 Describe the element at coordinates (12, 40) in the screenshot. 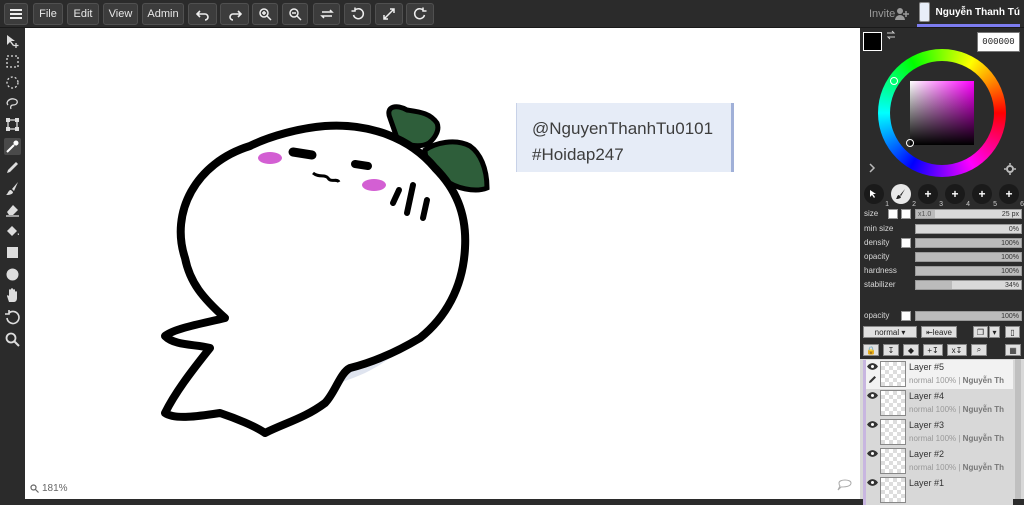

I see `move-tool-icon` at that location.